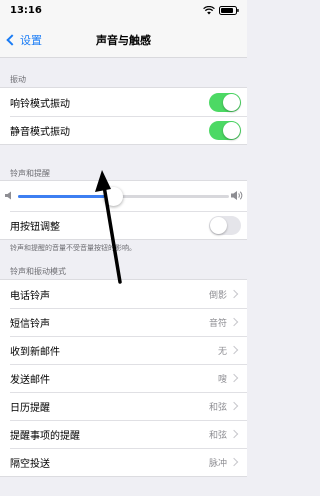 This screenshot has width=320, height=496. I want to click on list-item-label: 日历提醒, so click(30, 408).